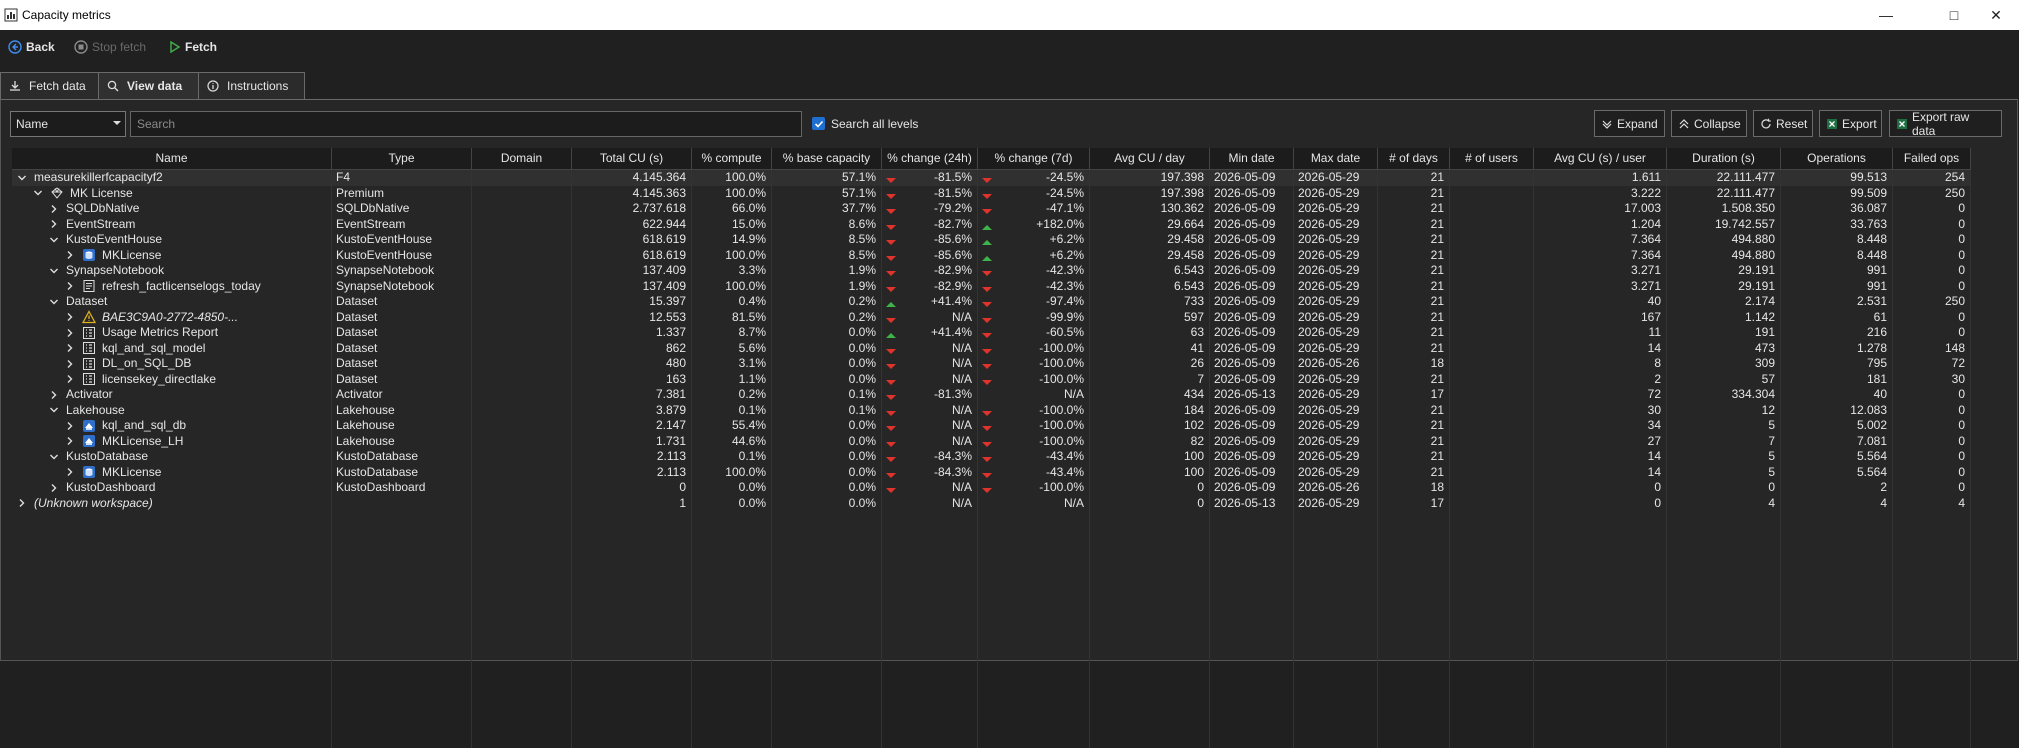  Describe the element at coordinates (193, 47) in the screenshot. I see `fetch-button: Fetch` at that location.